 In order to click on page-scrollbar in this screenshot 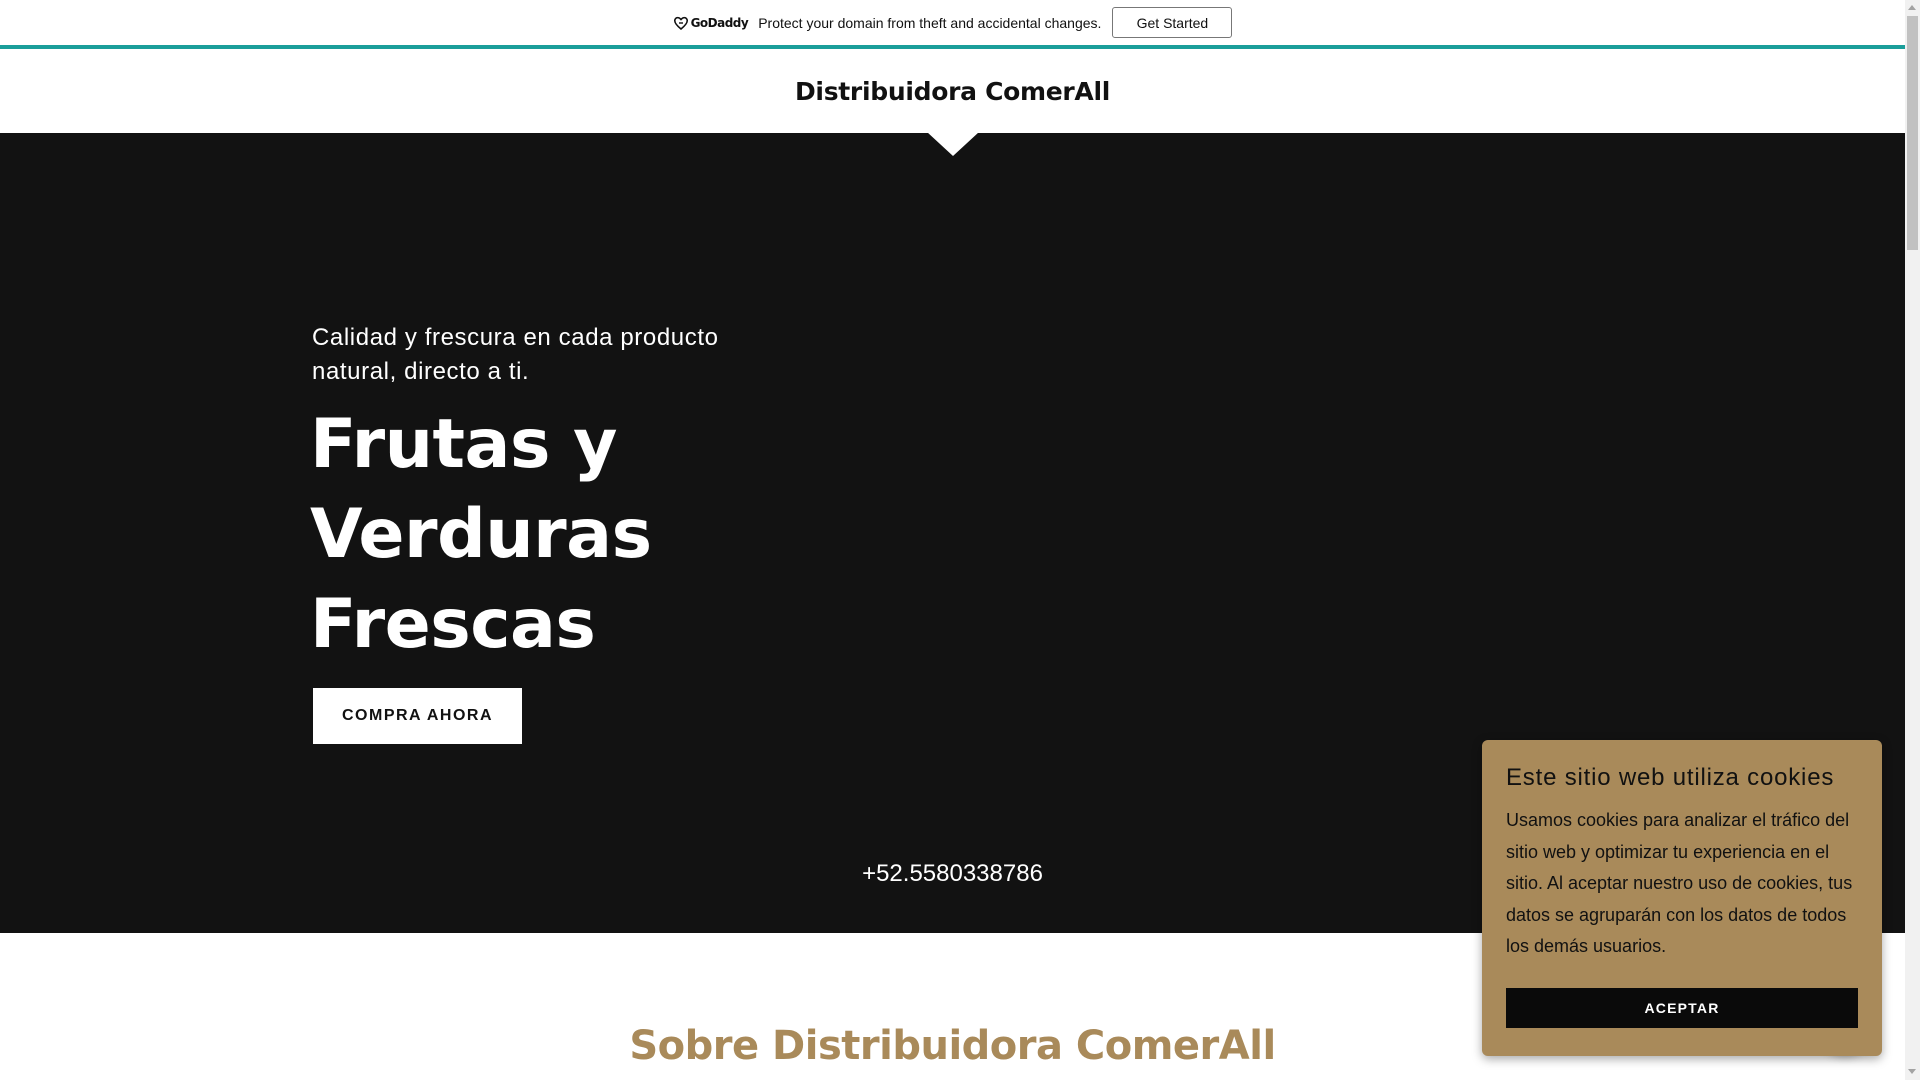, I will do `click(1912, 540)`.